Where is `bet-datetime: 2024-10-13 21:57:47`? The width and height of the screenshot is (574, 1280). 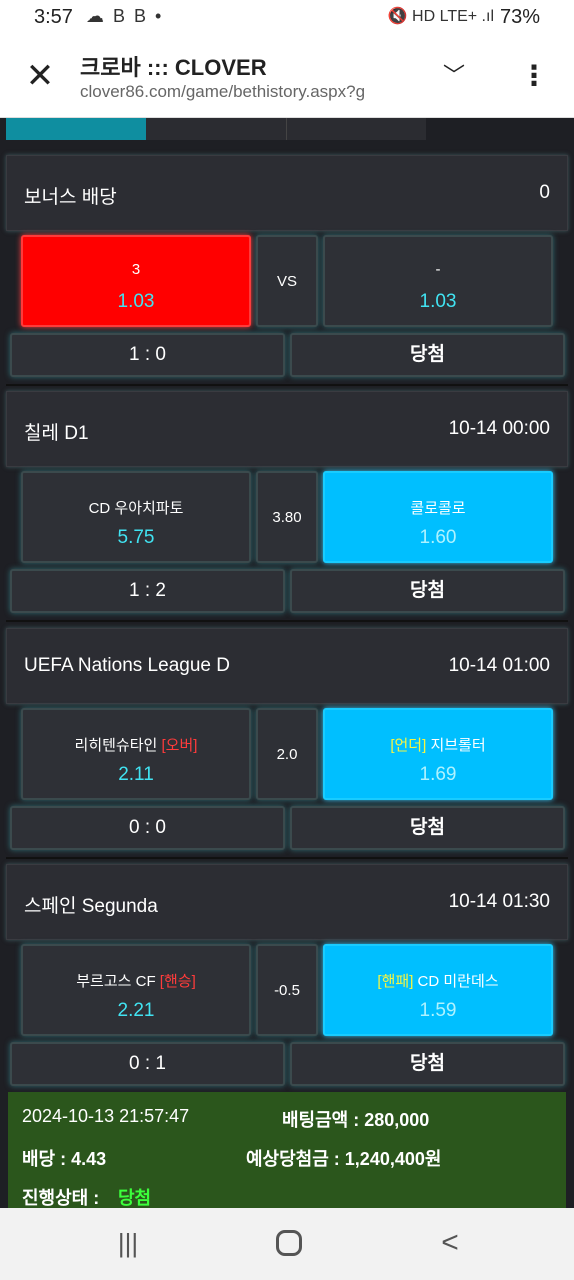
bet-datetime: 2024-10-13 21:57:47 is located at coordinates (106, 1116).